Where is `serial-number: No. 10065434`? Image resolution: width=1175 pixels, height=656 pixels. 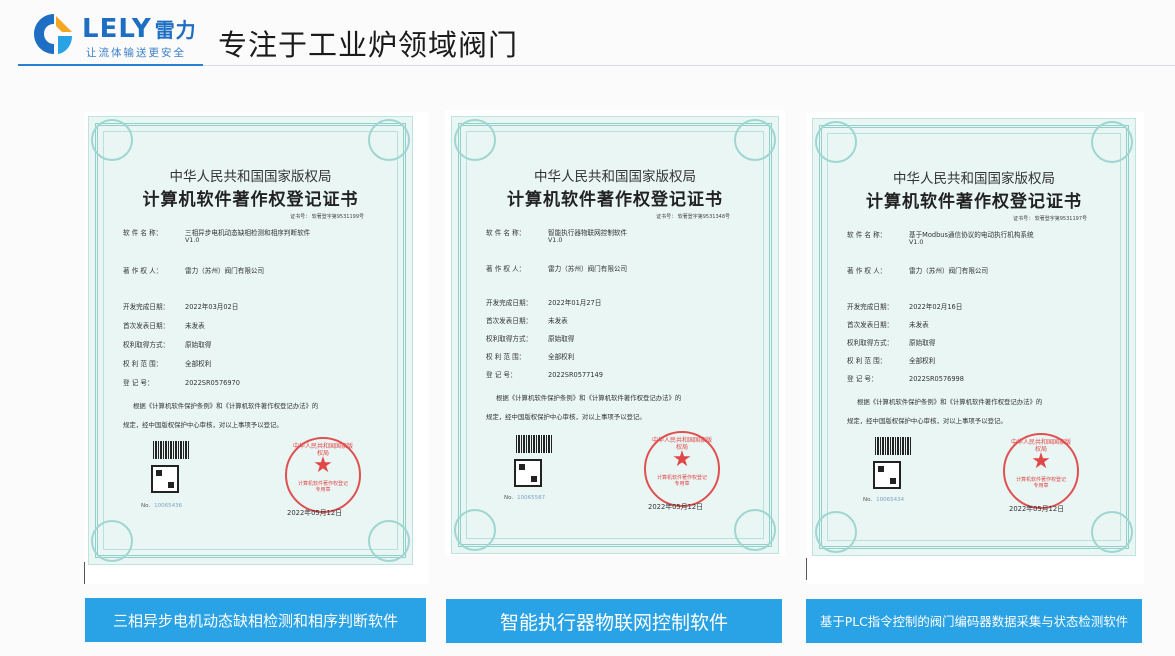
serial-number: No. 10065434 is located at coordinates (884, 500).